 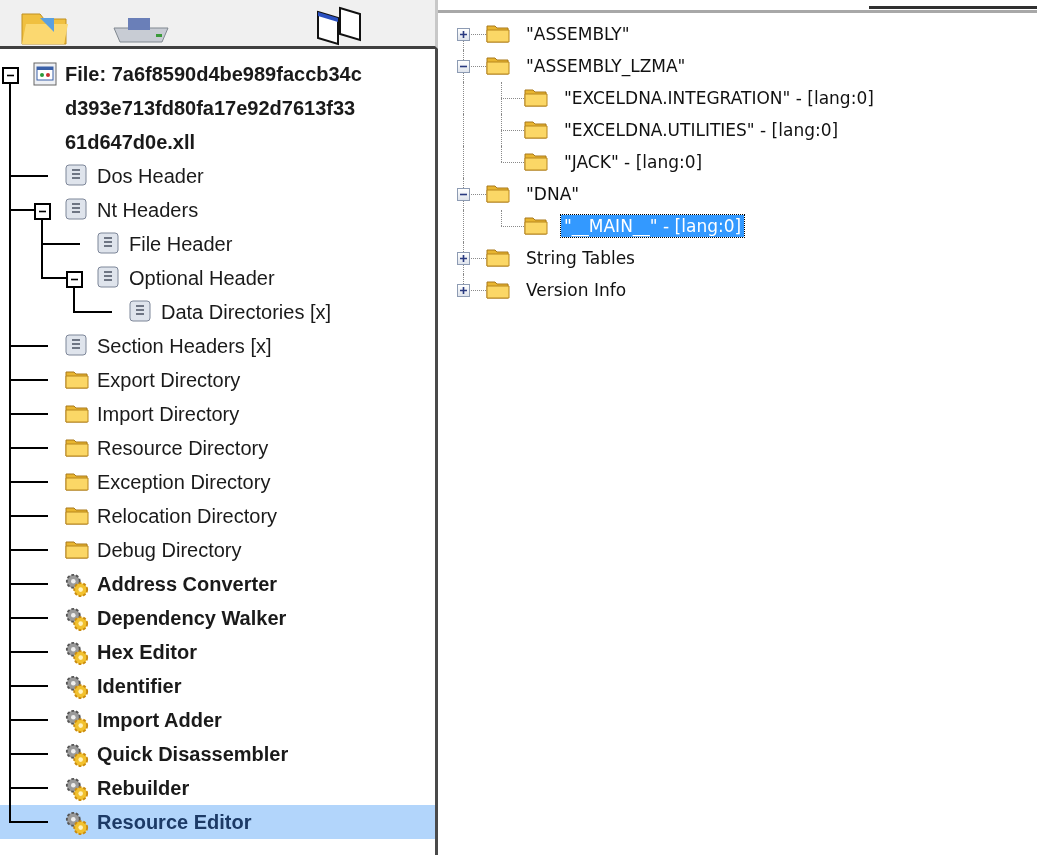 I want to click on tree-item: Resource Directory, so click(x=217, y=448).